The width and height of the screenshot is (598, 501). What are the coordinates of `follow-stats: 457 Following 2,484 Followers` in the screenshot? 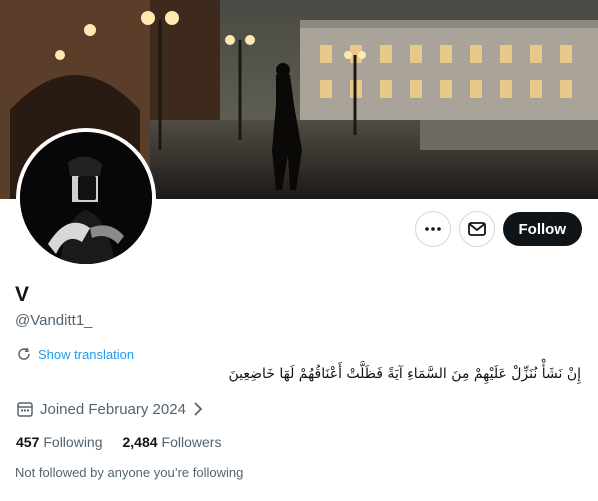 It's located at (118, 442).